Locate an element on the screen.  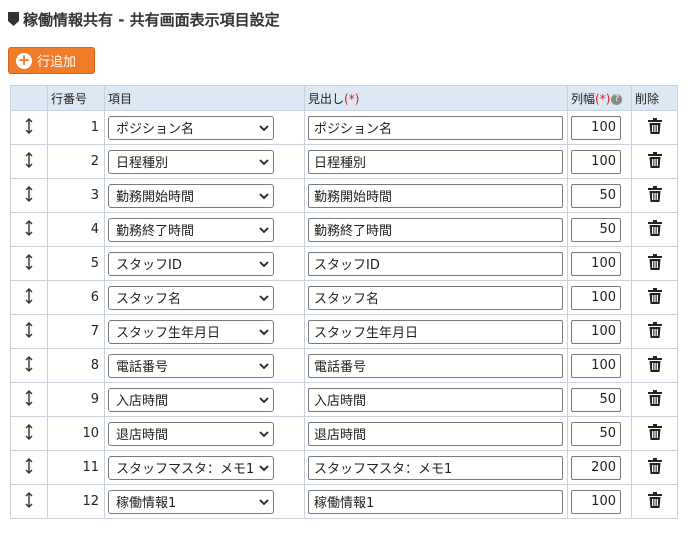
heading-input: スタッフ生年月日 is located at coordinates (435, 331).